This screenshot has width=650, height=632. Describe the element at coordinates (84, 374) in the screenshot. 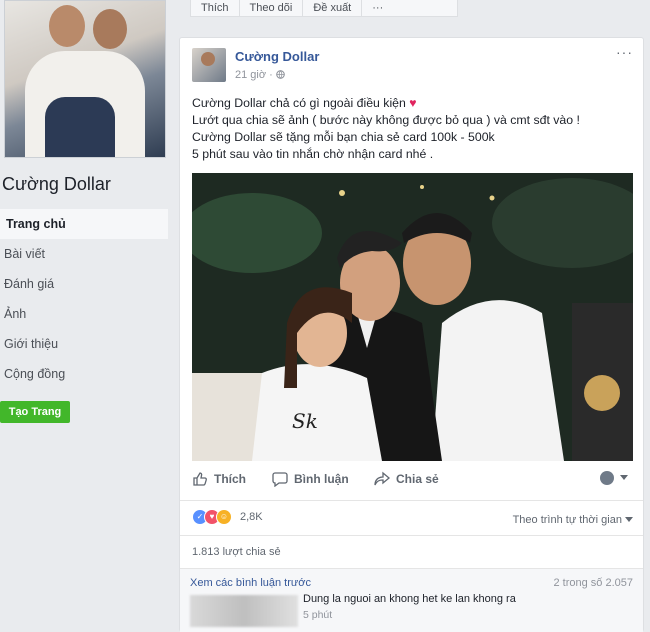

I see `nav-item-community: Cộng đồng` at that location.